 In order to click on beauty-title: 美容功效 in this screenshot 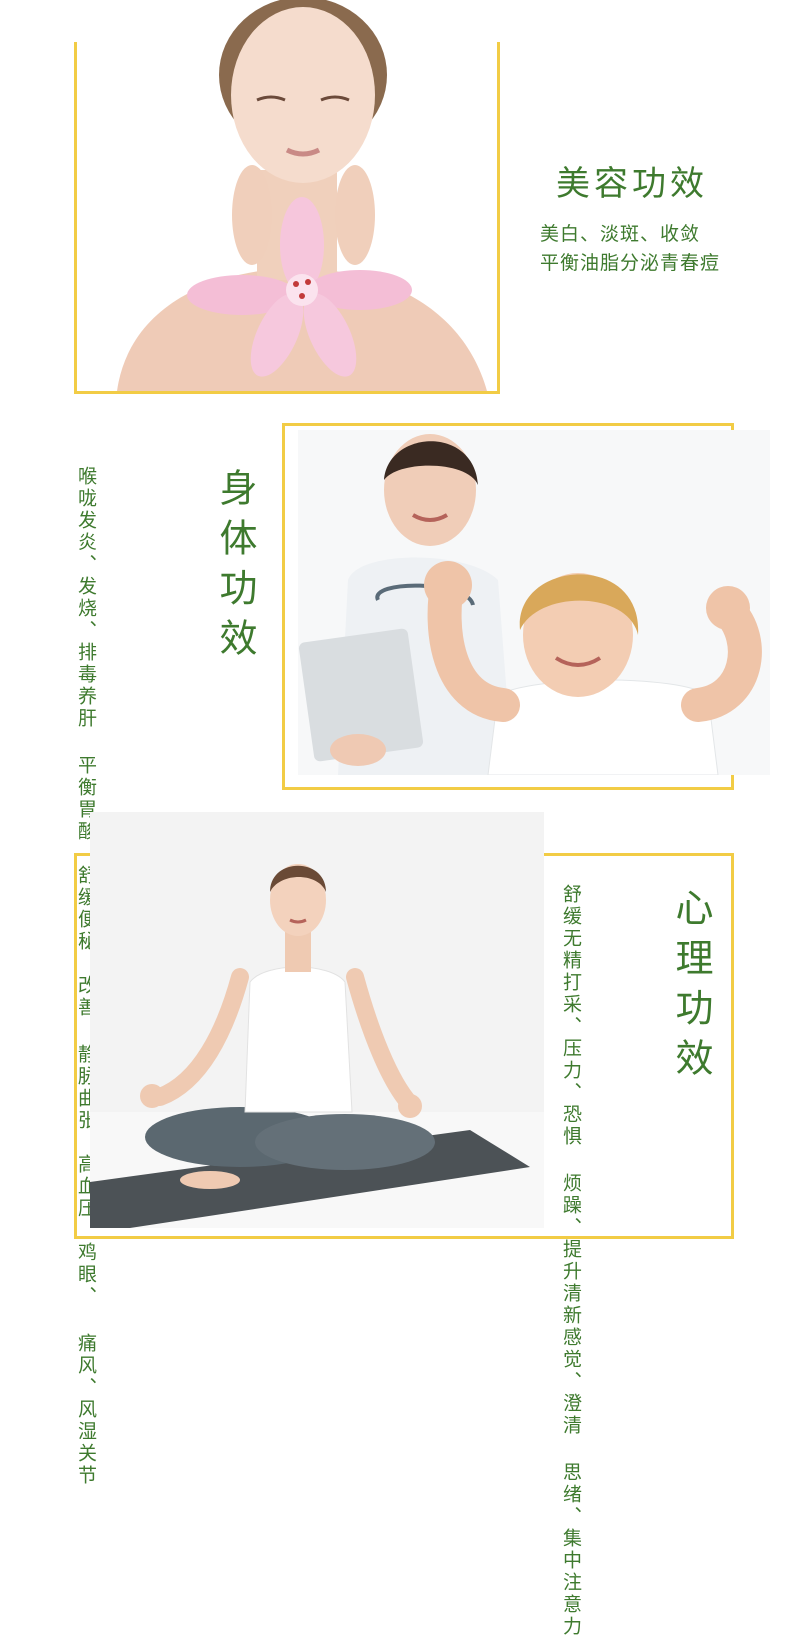, I will do `click(632, 184)`.